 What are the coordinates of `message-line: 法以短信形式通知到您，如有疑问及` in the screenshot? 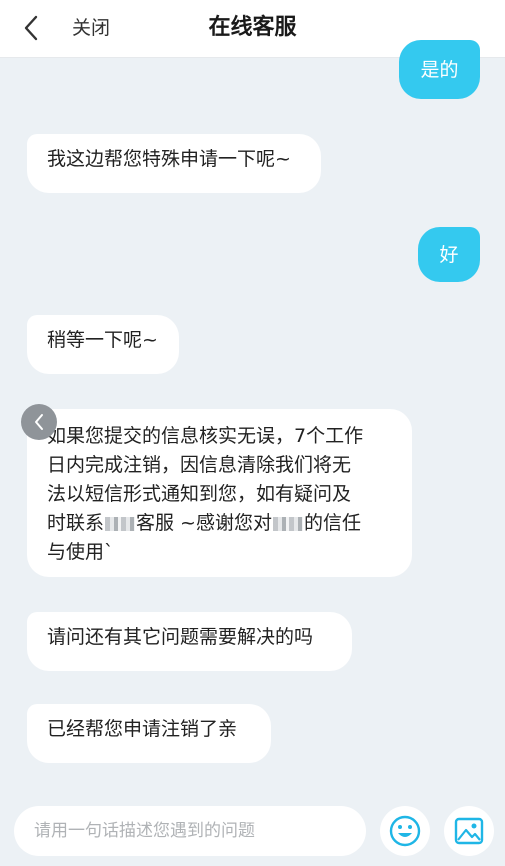 It's located at (199, 494).